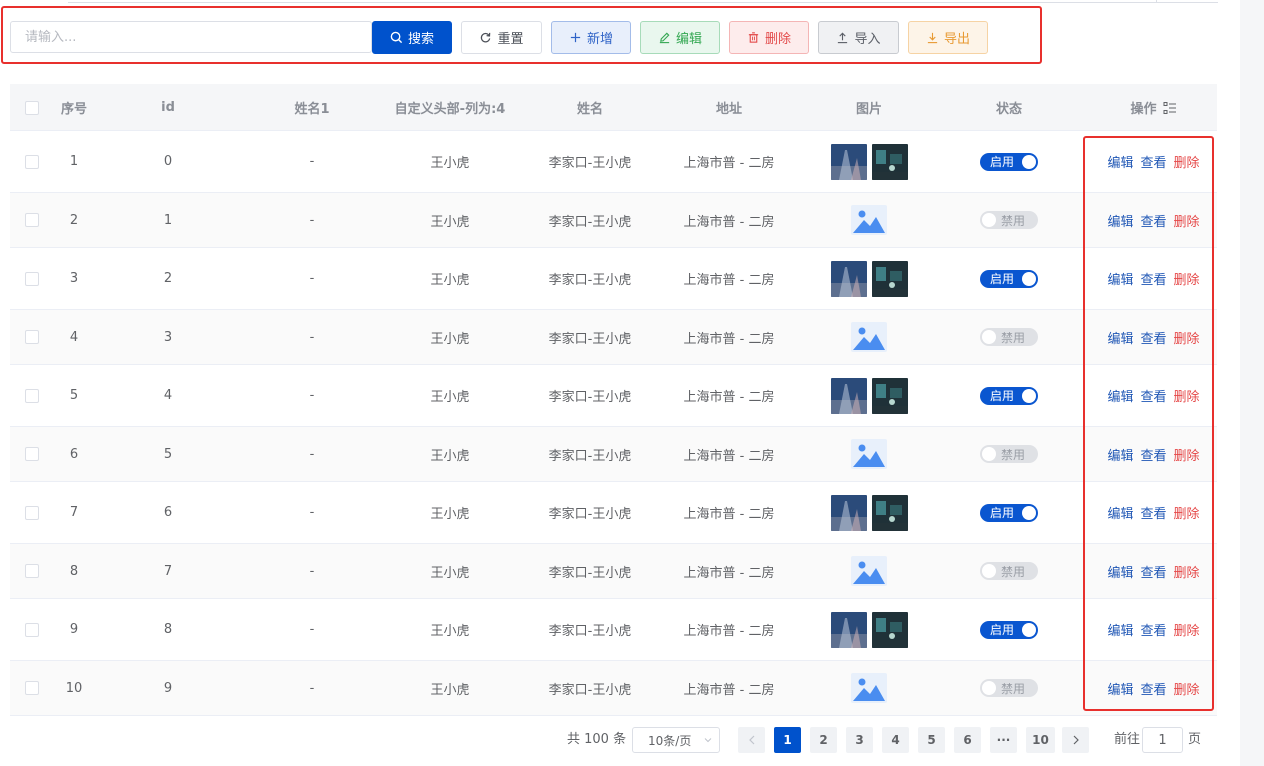 The image size is (1264, 766). Describe the element at coordinates (967, 740) in the screenshot. I see `page-button: 6` at that location.